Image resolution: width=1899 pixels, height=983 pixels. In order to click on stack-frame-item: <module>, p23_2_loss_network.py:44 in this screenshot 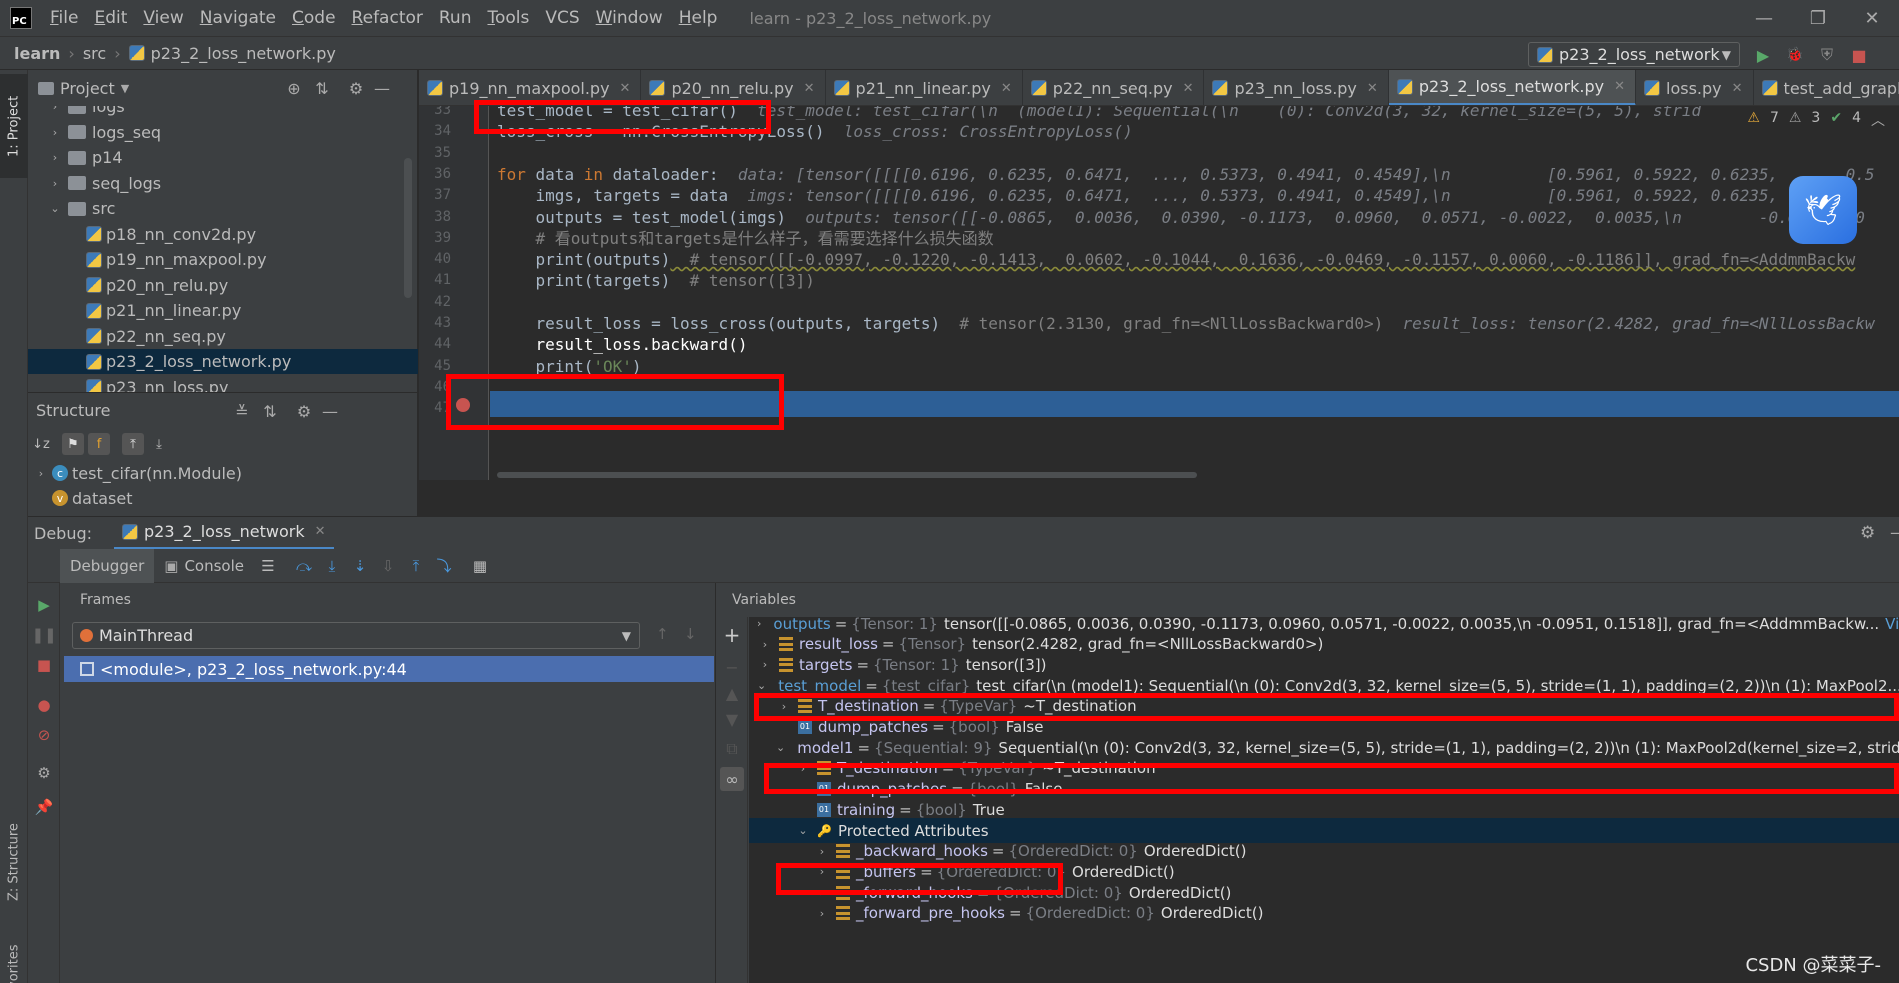, I will do `click(389, 669)`.